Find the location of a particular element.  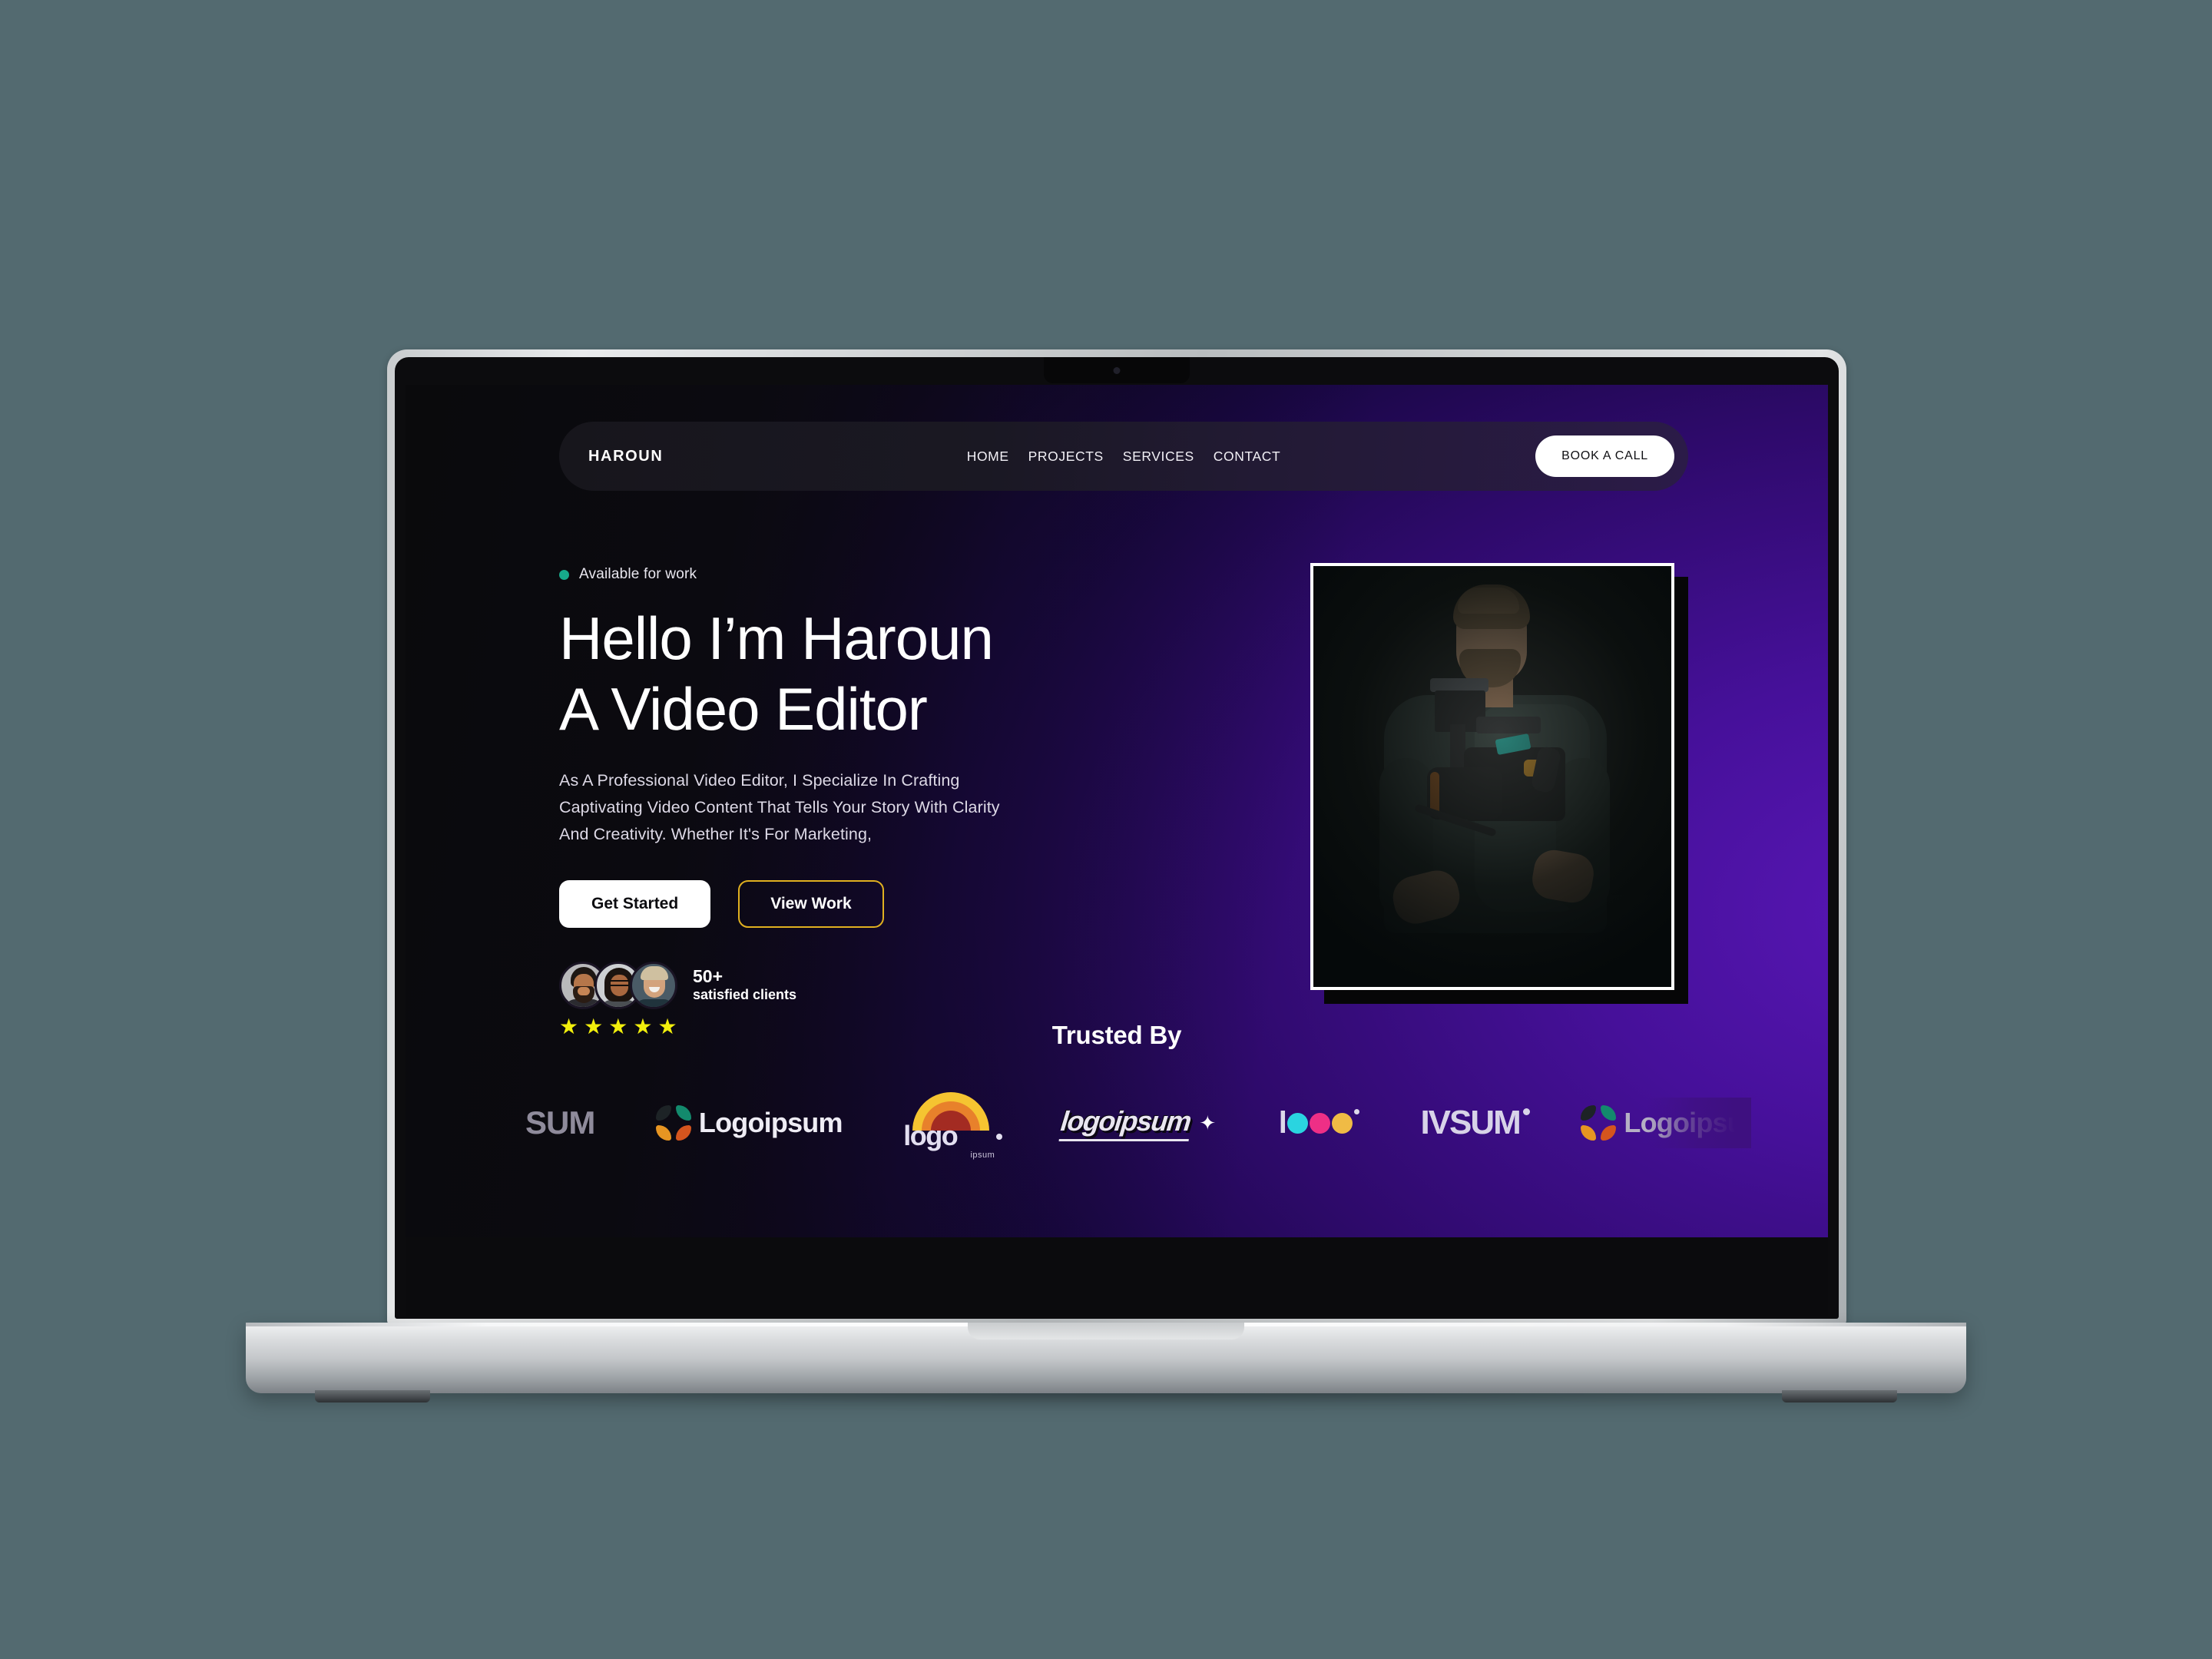

hero-image-block is located at coordinates (1499, 784).